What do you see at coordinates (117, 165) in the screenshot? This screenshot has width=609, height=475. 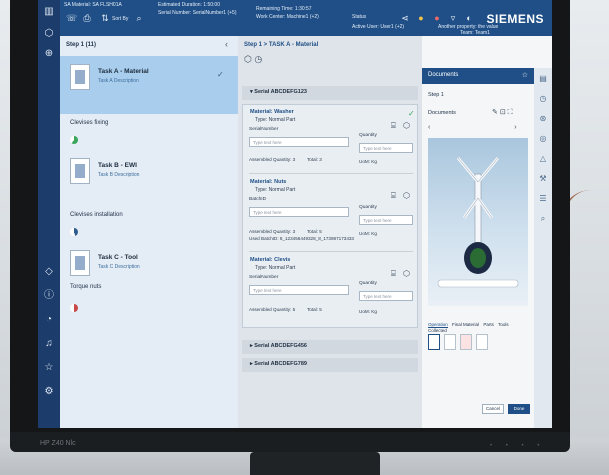 I see `task-title: Task B - EWI` at bounding box center [117, 165].